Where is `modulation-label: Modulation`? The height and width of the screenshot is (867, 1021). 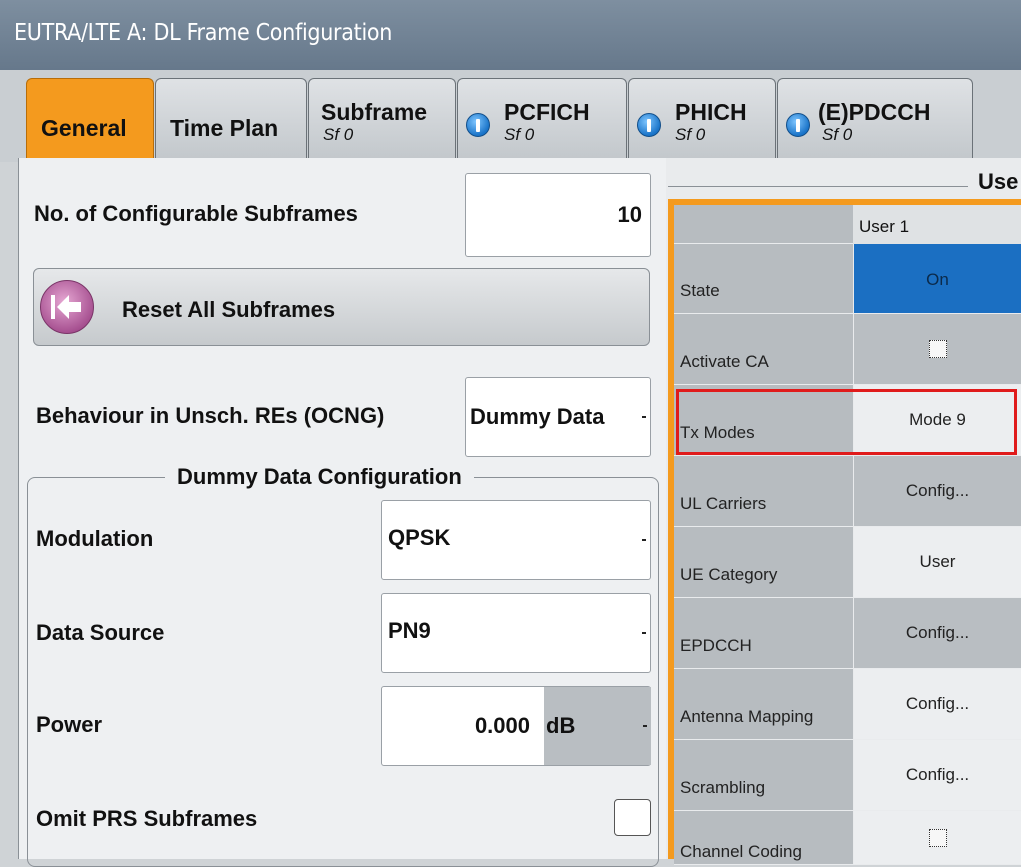 modulation-label: Modulation is located at coordinates (95, 538).